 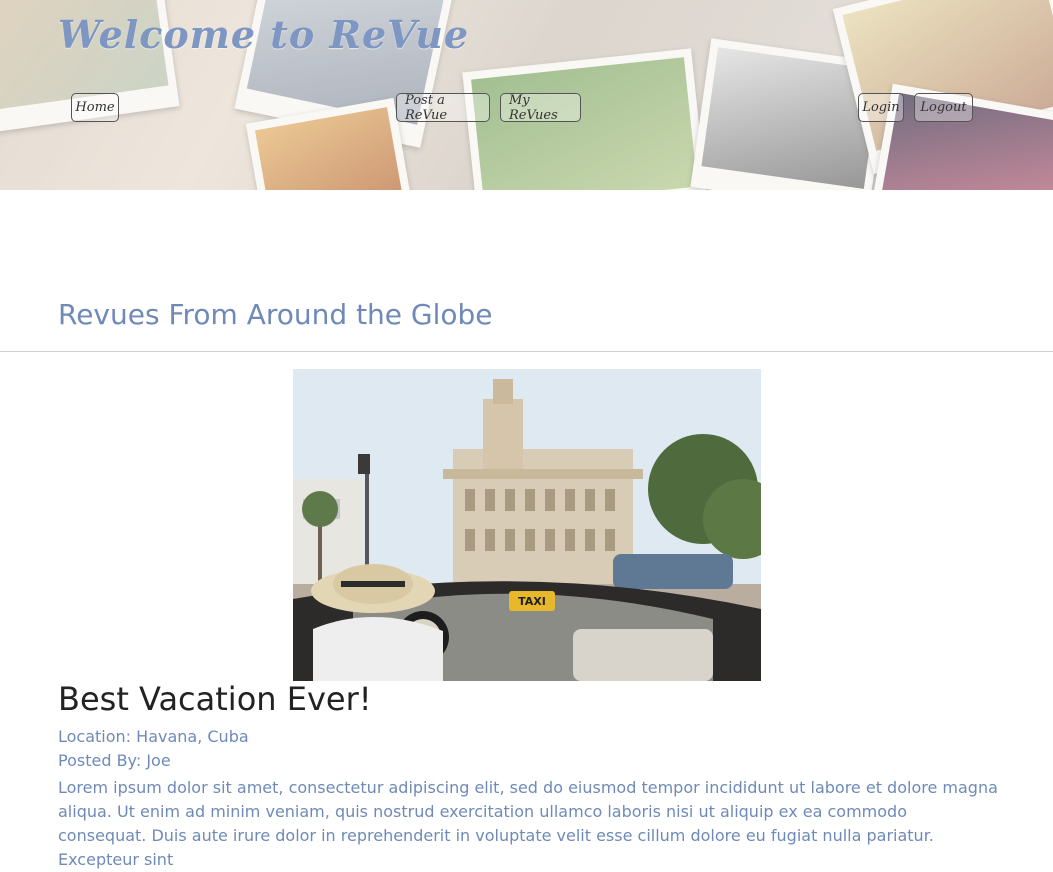 I want to click on post-revue-button: Post a ReVue, so click(x=443, y=108).